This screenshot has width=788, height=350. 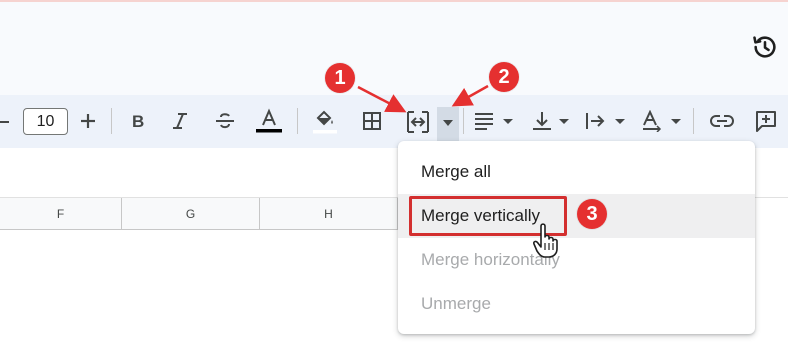 I want to click on annotation-arrows, so click(x=423, y=98).